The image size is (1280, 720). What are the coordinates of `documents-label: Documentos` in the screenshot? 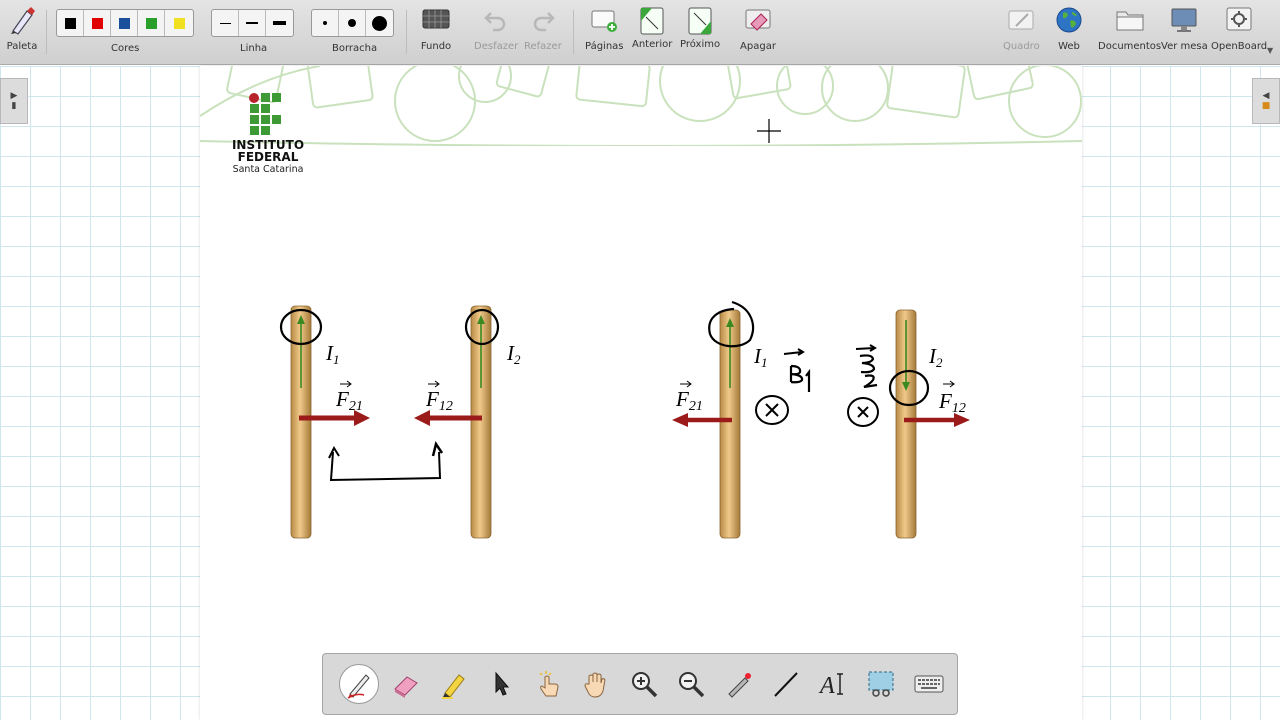 It's located at (1130, 46).